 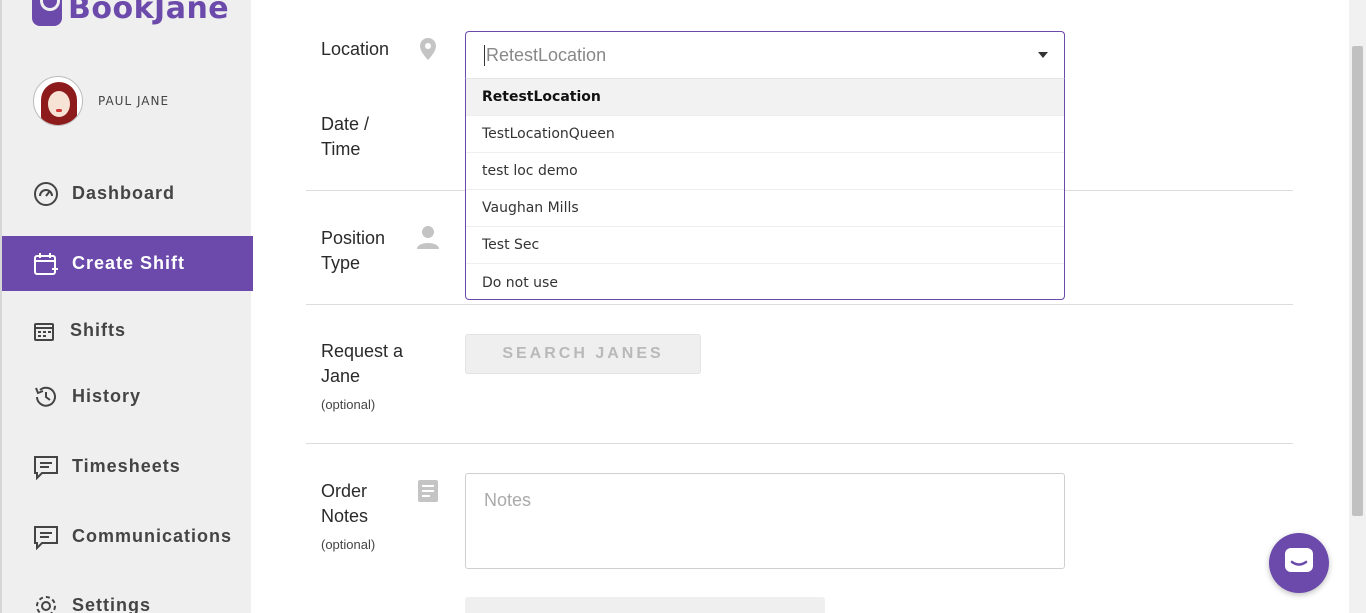 What do you see at coordinates (765, 208) in the screenshot?
I see `location-option: Vaughan Mills` at bounding box center [765, 208].